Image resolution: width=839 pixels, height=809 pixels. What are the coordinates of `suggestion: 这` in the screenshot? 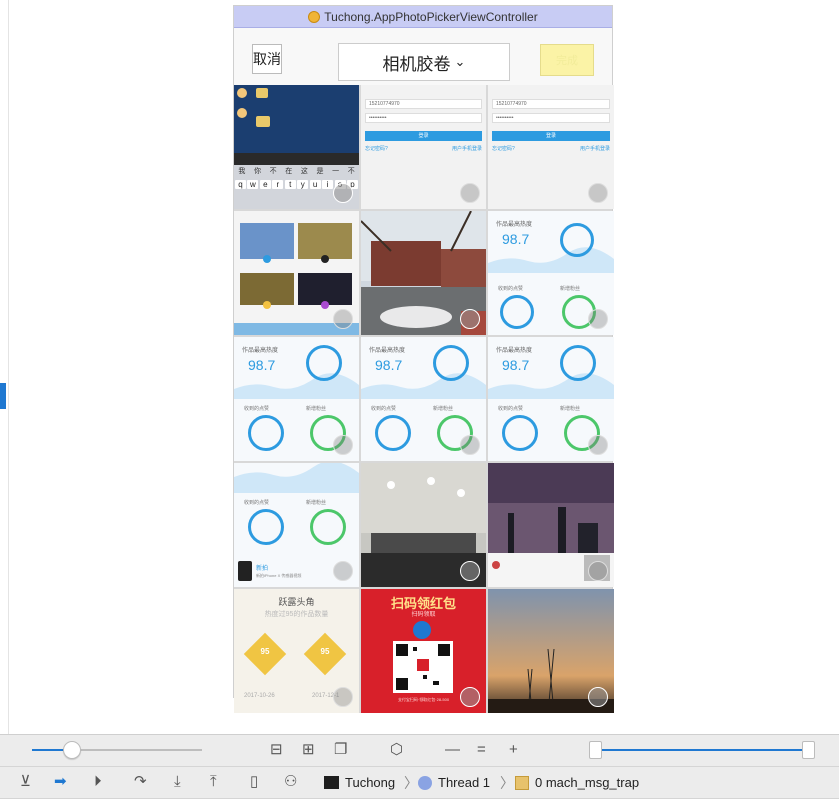 It's located at (304, 171).